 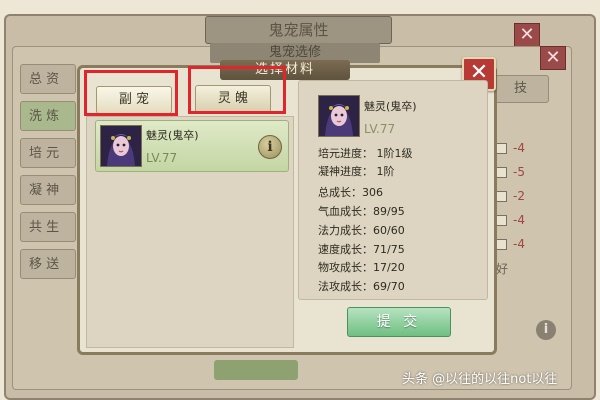 I want to click on background-title: 鬼宠属性, so click(x=298, y=30).